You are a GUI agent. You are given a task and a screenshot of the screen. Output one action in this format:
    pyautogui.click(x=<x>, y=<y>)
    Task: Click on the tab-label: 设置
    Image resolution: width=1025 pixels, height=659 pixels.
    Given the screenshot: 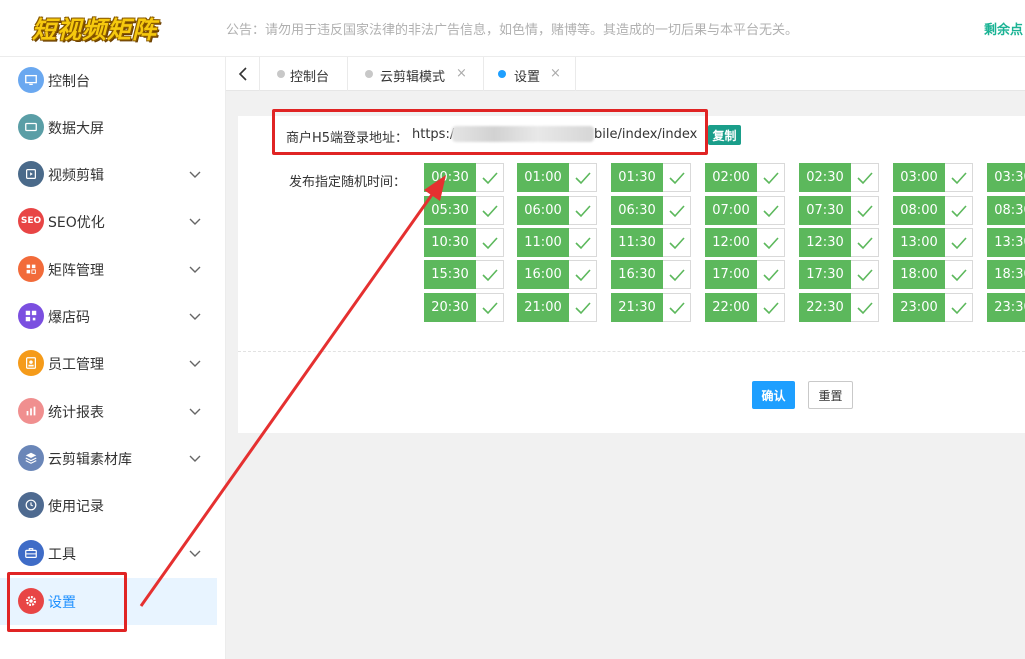 What is the action you would take?
    pyautogui.click(x=527, y=77)
    